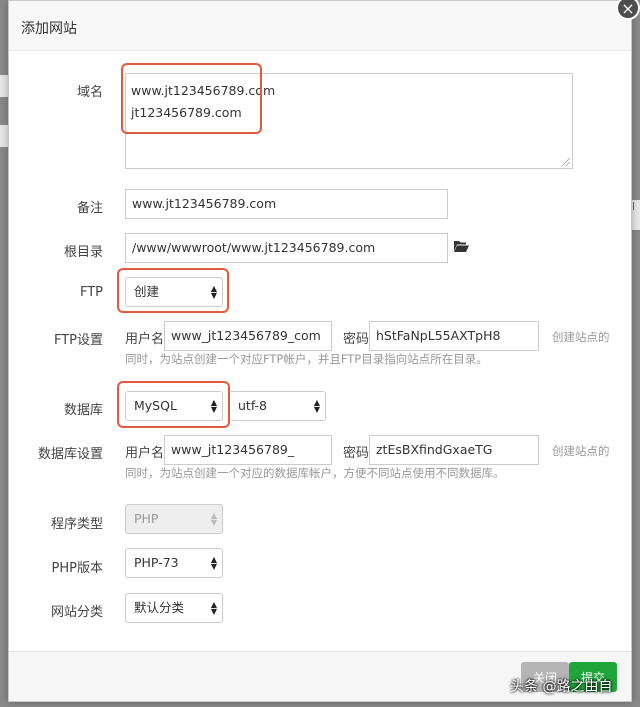  What do you see at coordinates (76, 612) in the screenshot?
I see `site-category-label: 网站分类` at bounding box center [76, 612].